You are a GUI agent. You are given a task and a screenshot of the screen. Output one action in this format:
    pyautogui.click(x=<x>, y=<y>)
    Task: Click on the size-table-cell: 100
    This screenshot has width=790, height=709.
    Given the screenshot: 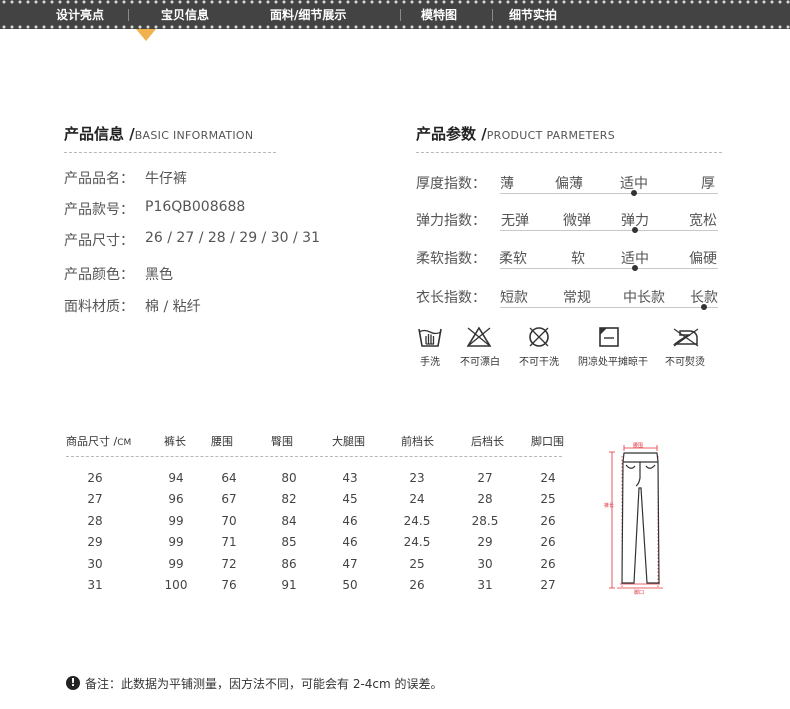 What is the action you would take?
    pyautogui.click(x=176, y=585)
    